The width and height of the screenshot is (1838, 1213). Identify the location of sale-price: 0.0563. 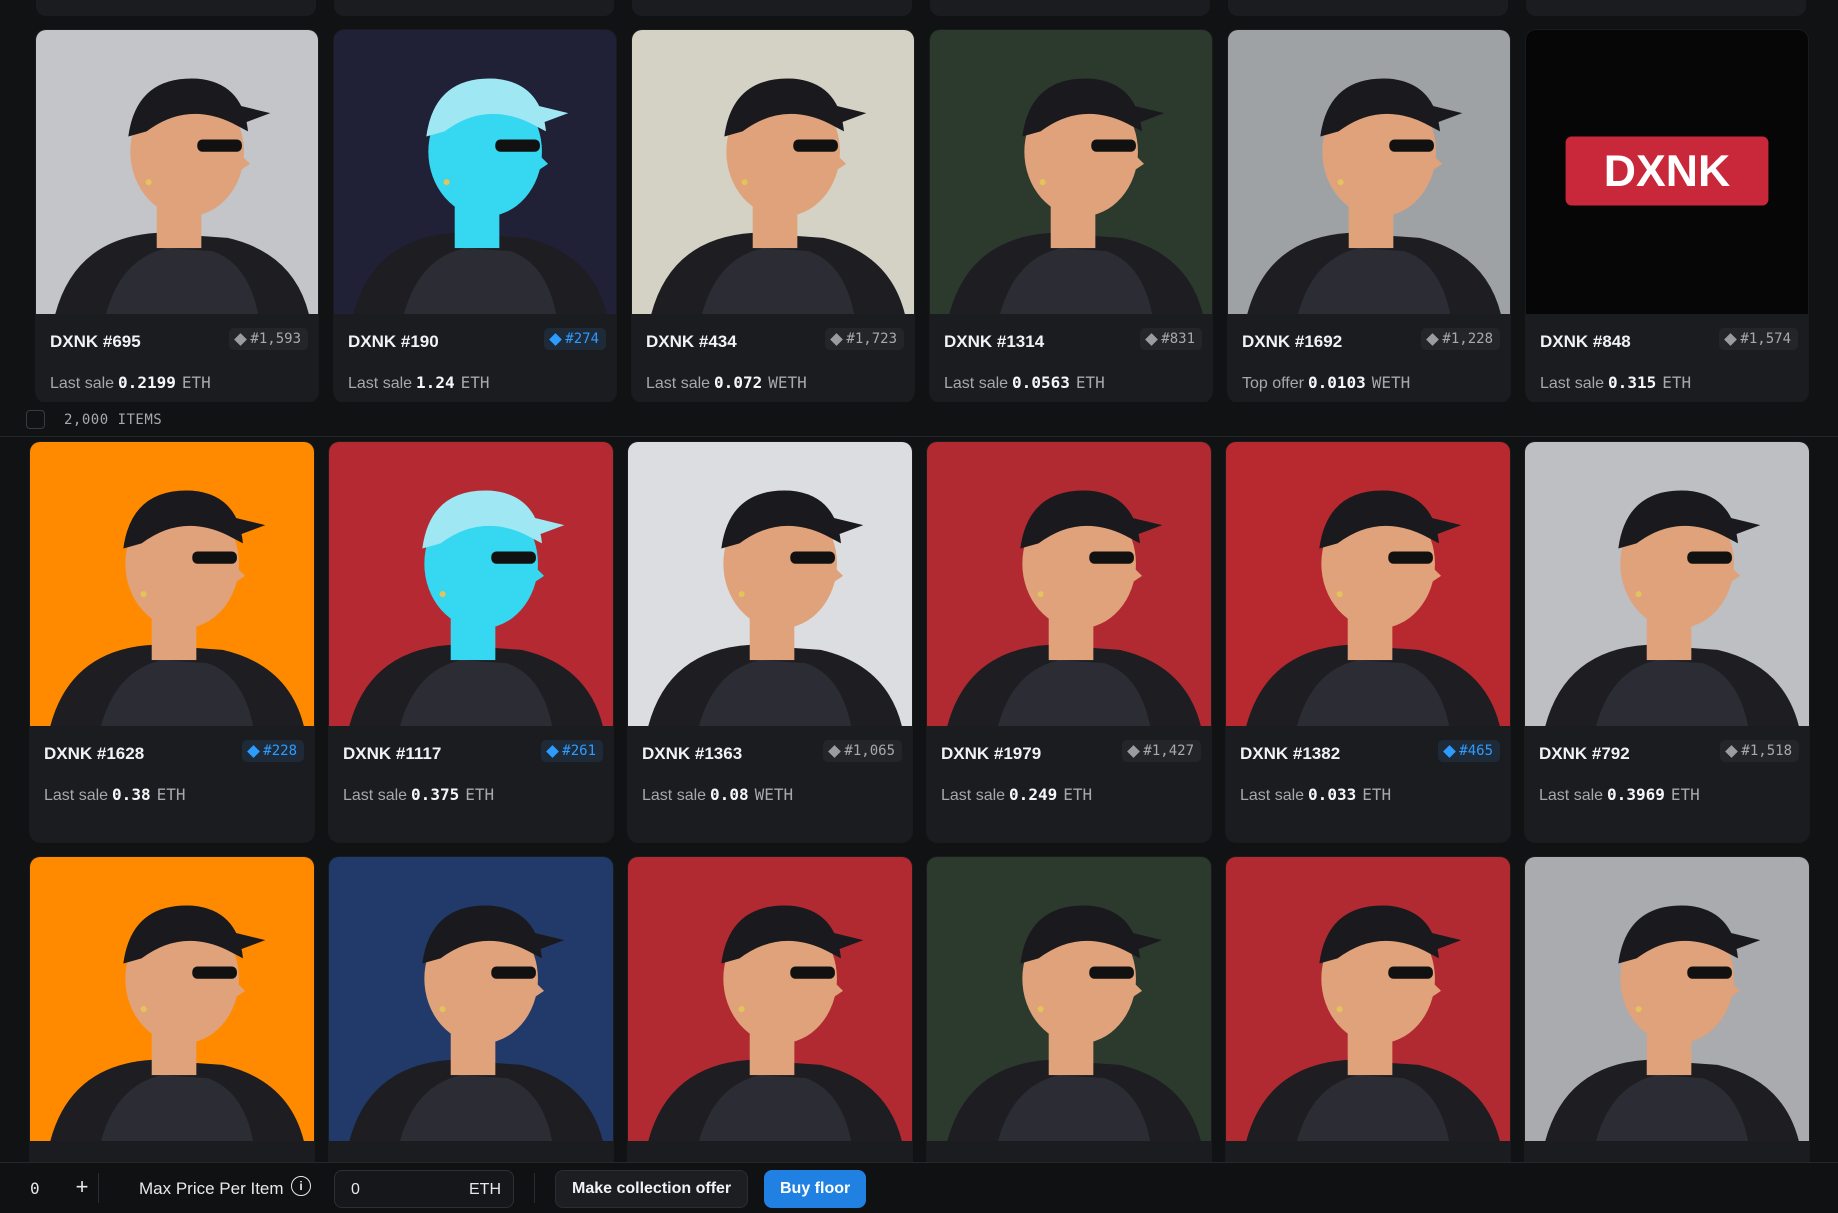
(1041, 382).